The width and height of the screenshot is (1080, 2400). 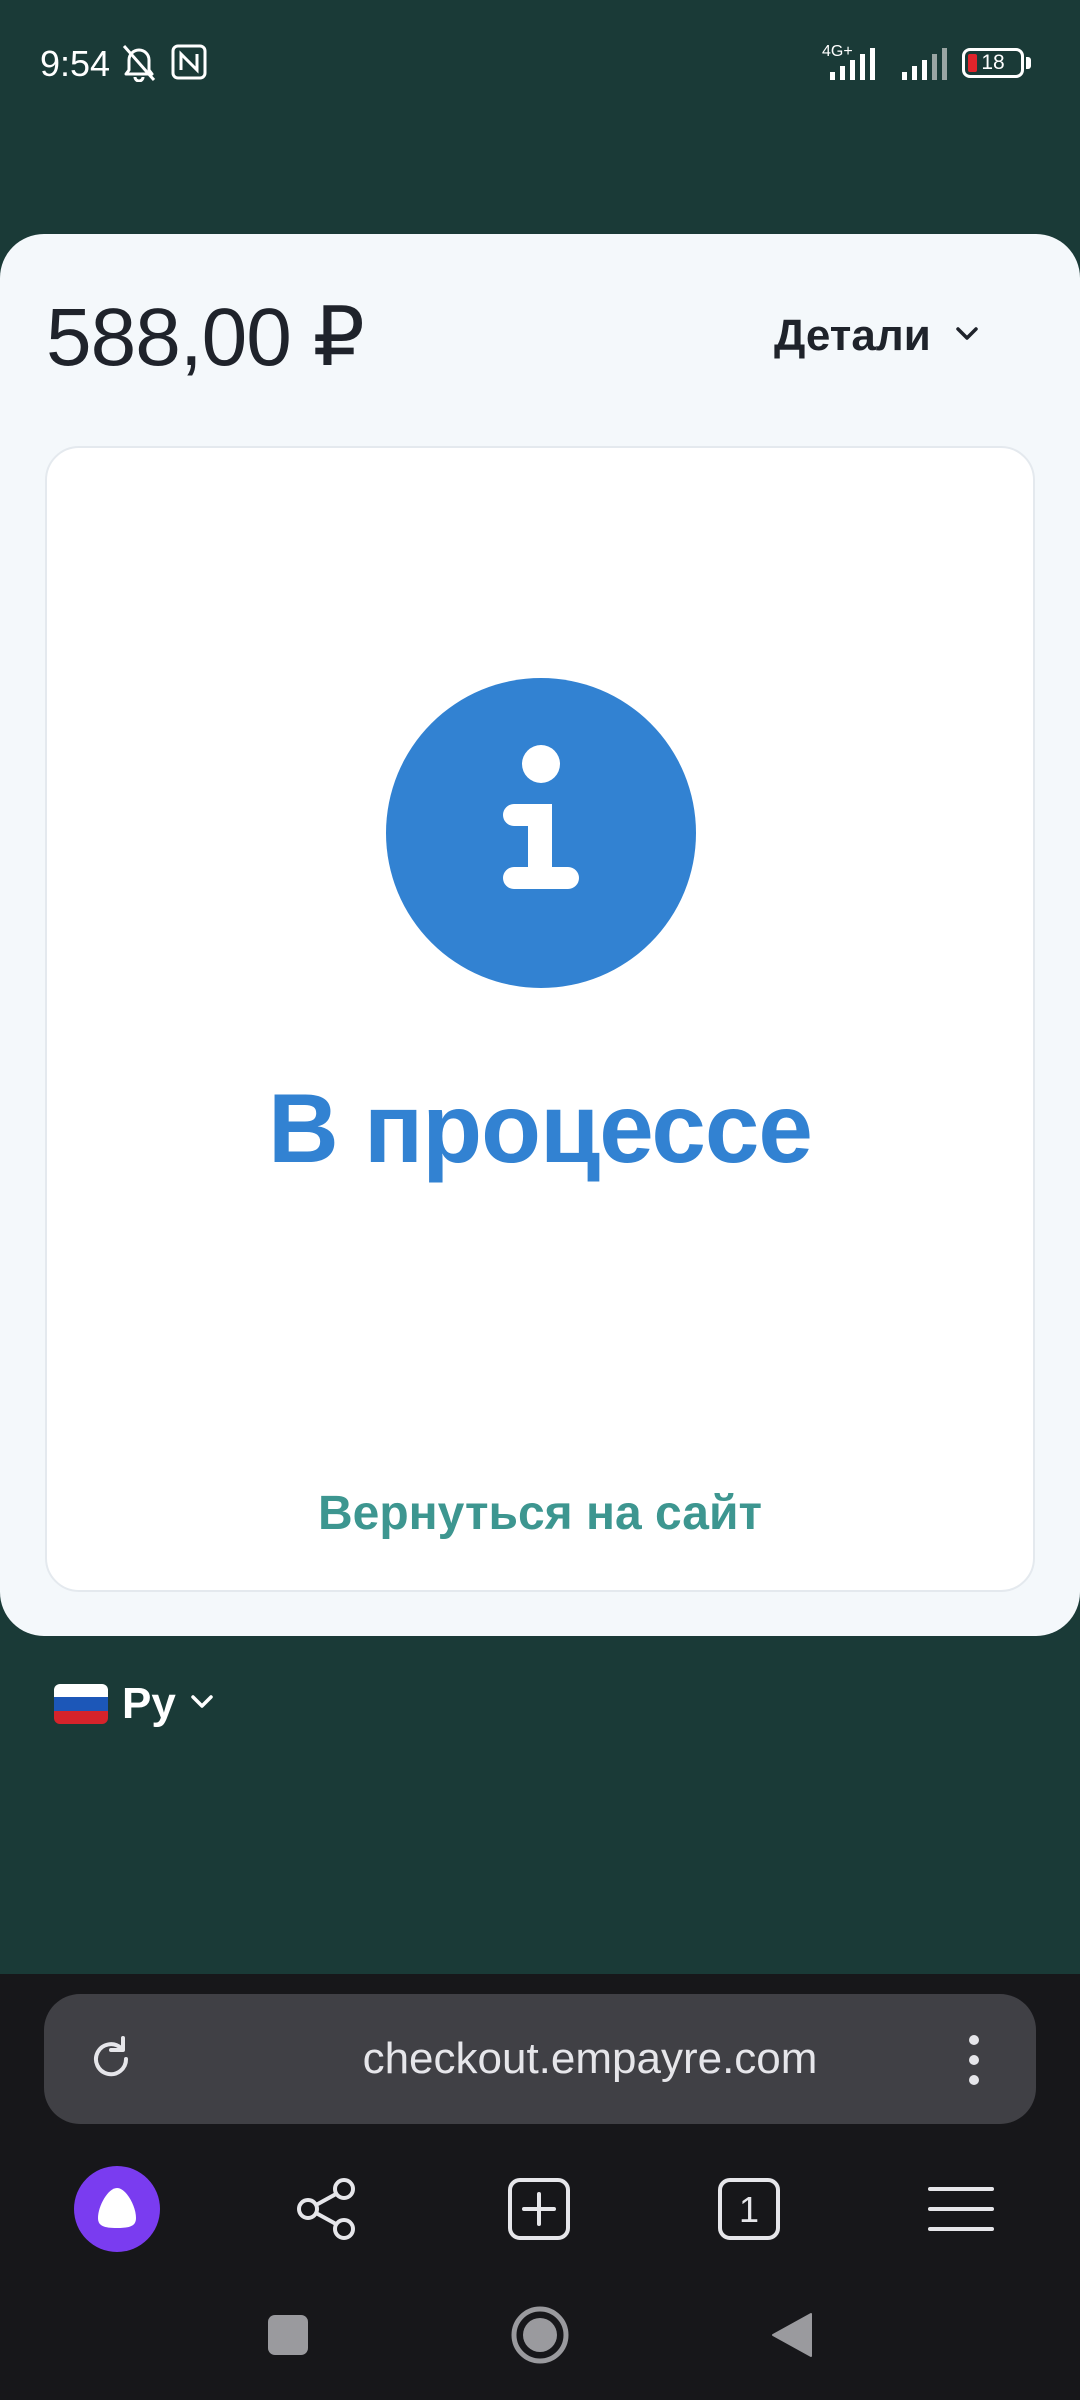 What do you see at coordinates (590, 2059) in the screenshot?
I see `url-text: checkout.empayre.com` at bounding box center [590, 2059].